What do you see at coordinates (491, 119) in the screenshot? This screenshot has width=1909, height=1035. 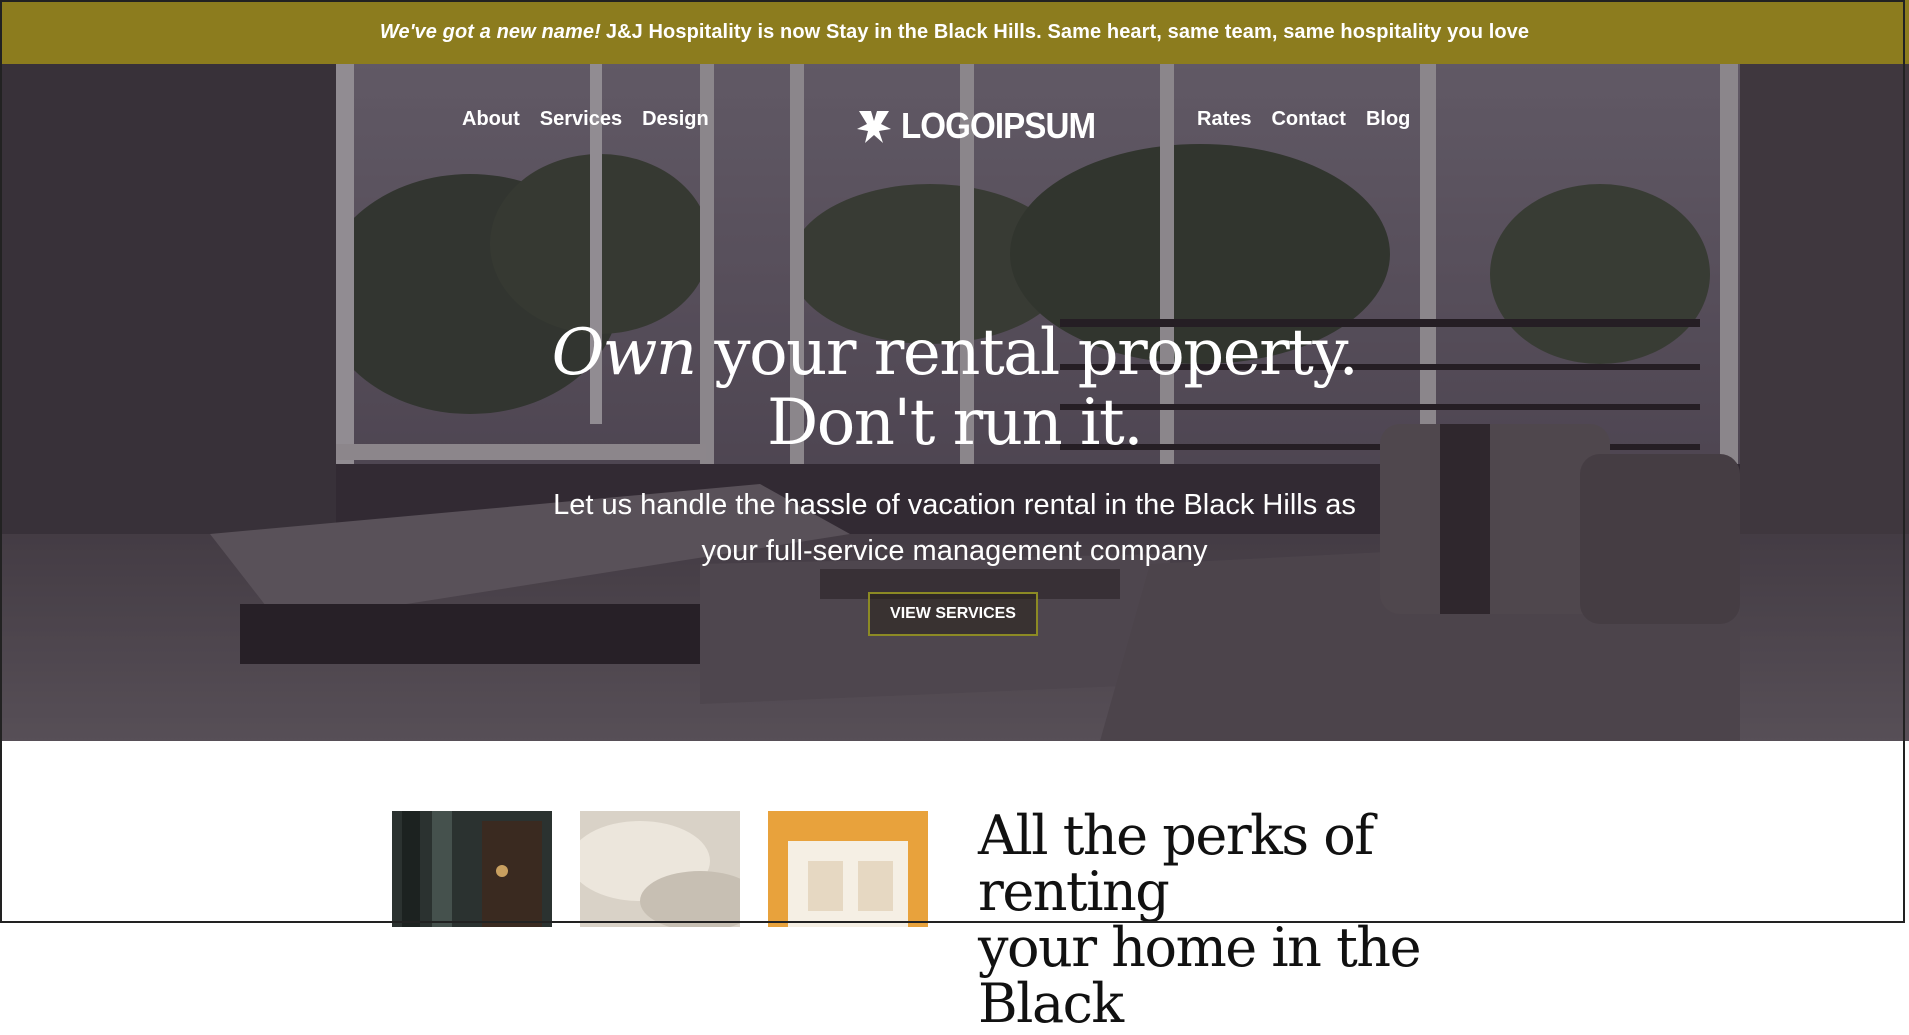 I see `nav-item-about: About` at bounding box center [491, 119].